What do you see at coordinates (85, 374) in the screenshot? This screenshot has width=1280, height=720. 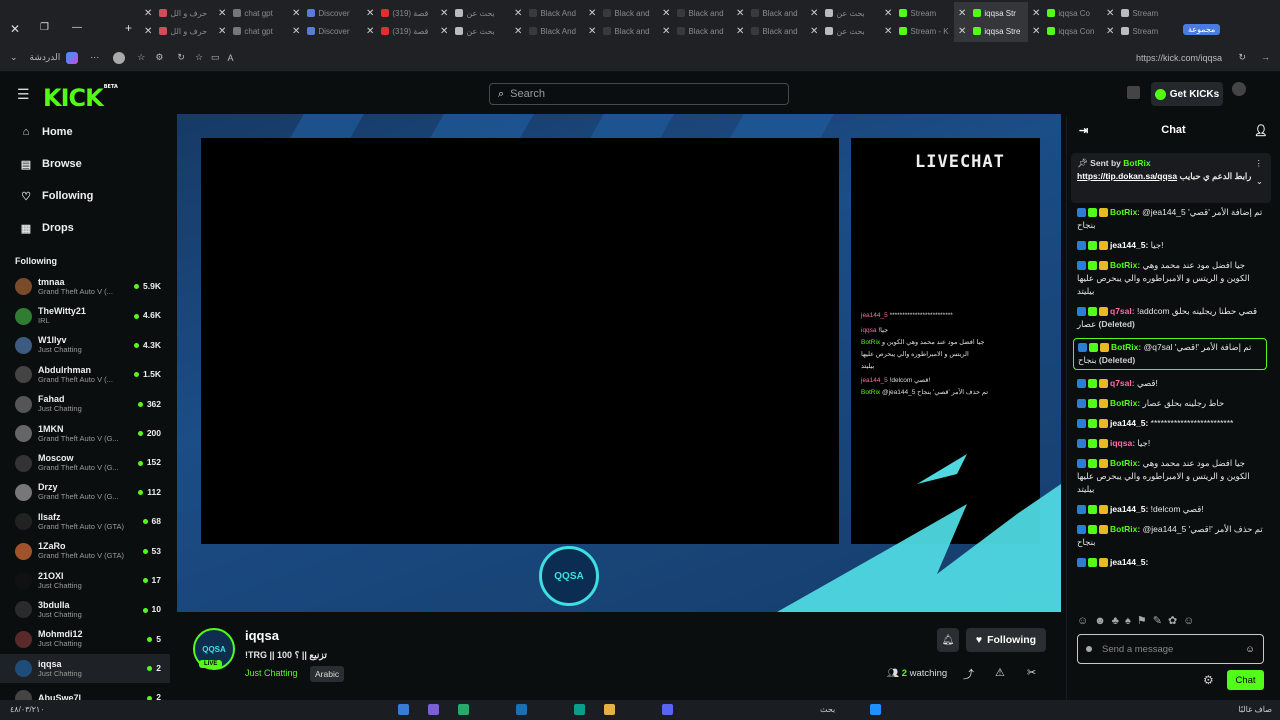 I see `following-channel: Abdulrhman Grand Theft Auto V (... 1.5K` at bounding box center [85, 374].